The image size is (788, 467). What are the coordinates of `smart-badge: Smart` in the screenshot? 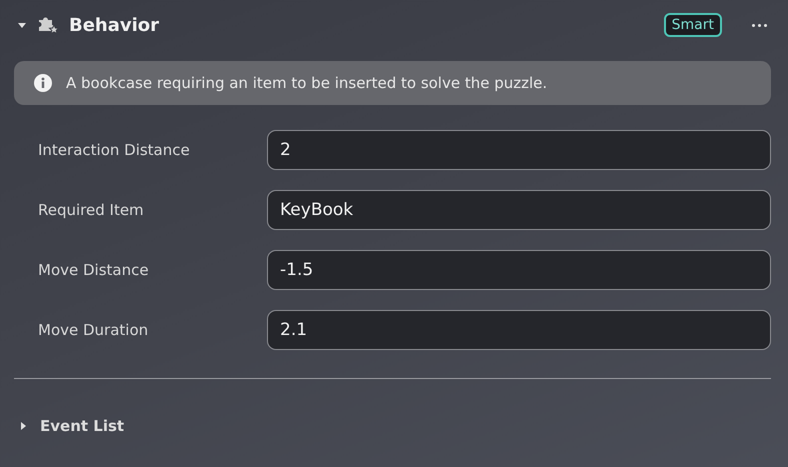 It's located at (693, 25).